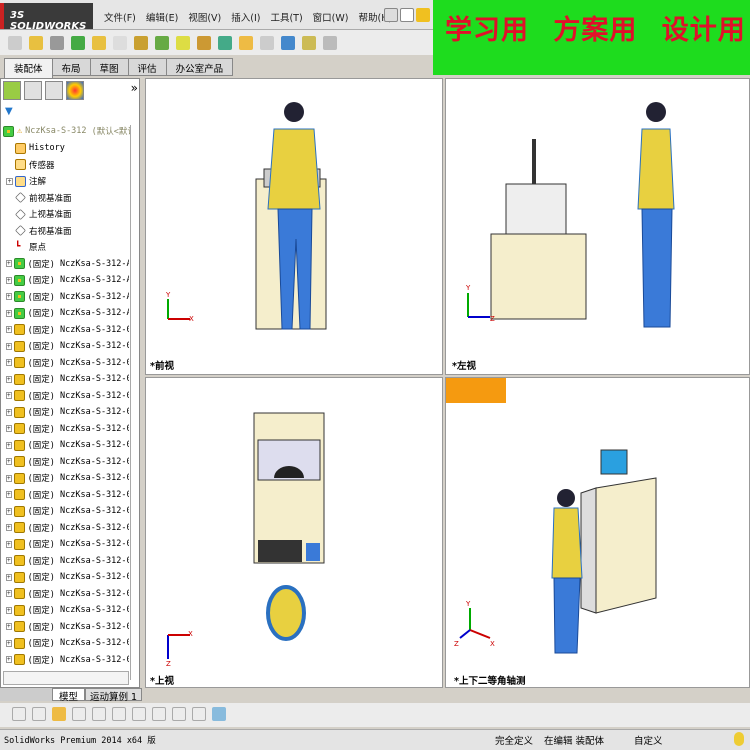  Describe the element at coordinates (66, 379) in the screenshot. I see `tree-item-component: + (固定) NczKsa-S-312-003` at that location.